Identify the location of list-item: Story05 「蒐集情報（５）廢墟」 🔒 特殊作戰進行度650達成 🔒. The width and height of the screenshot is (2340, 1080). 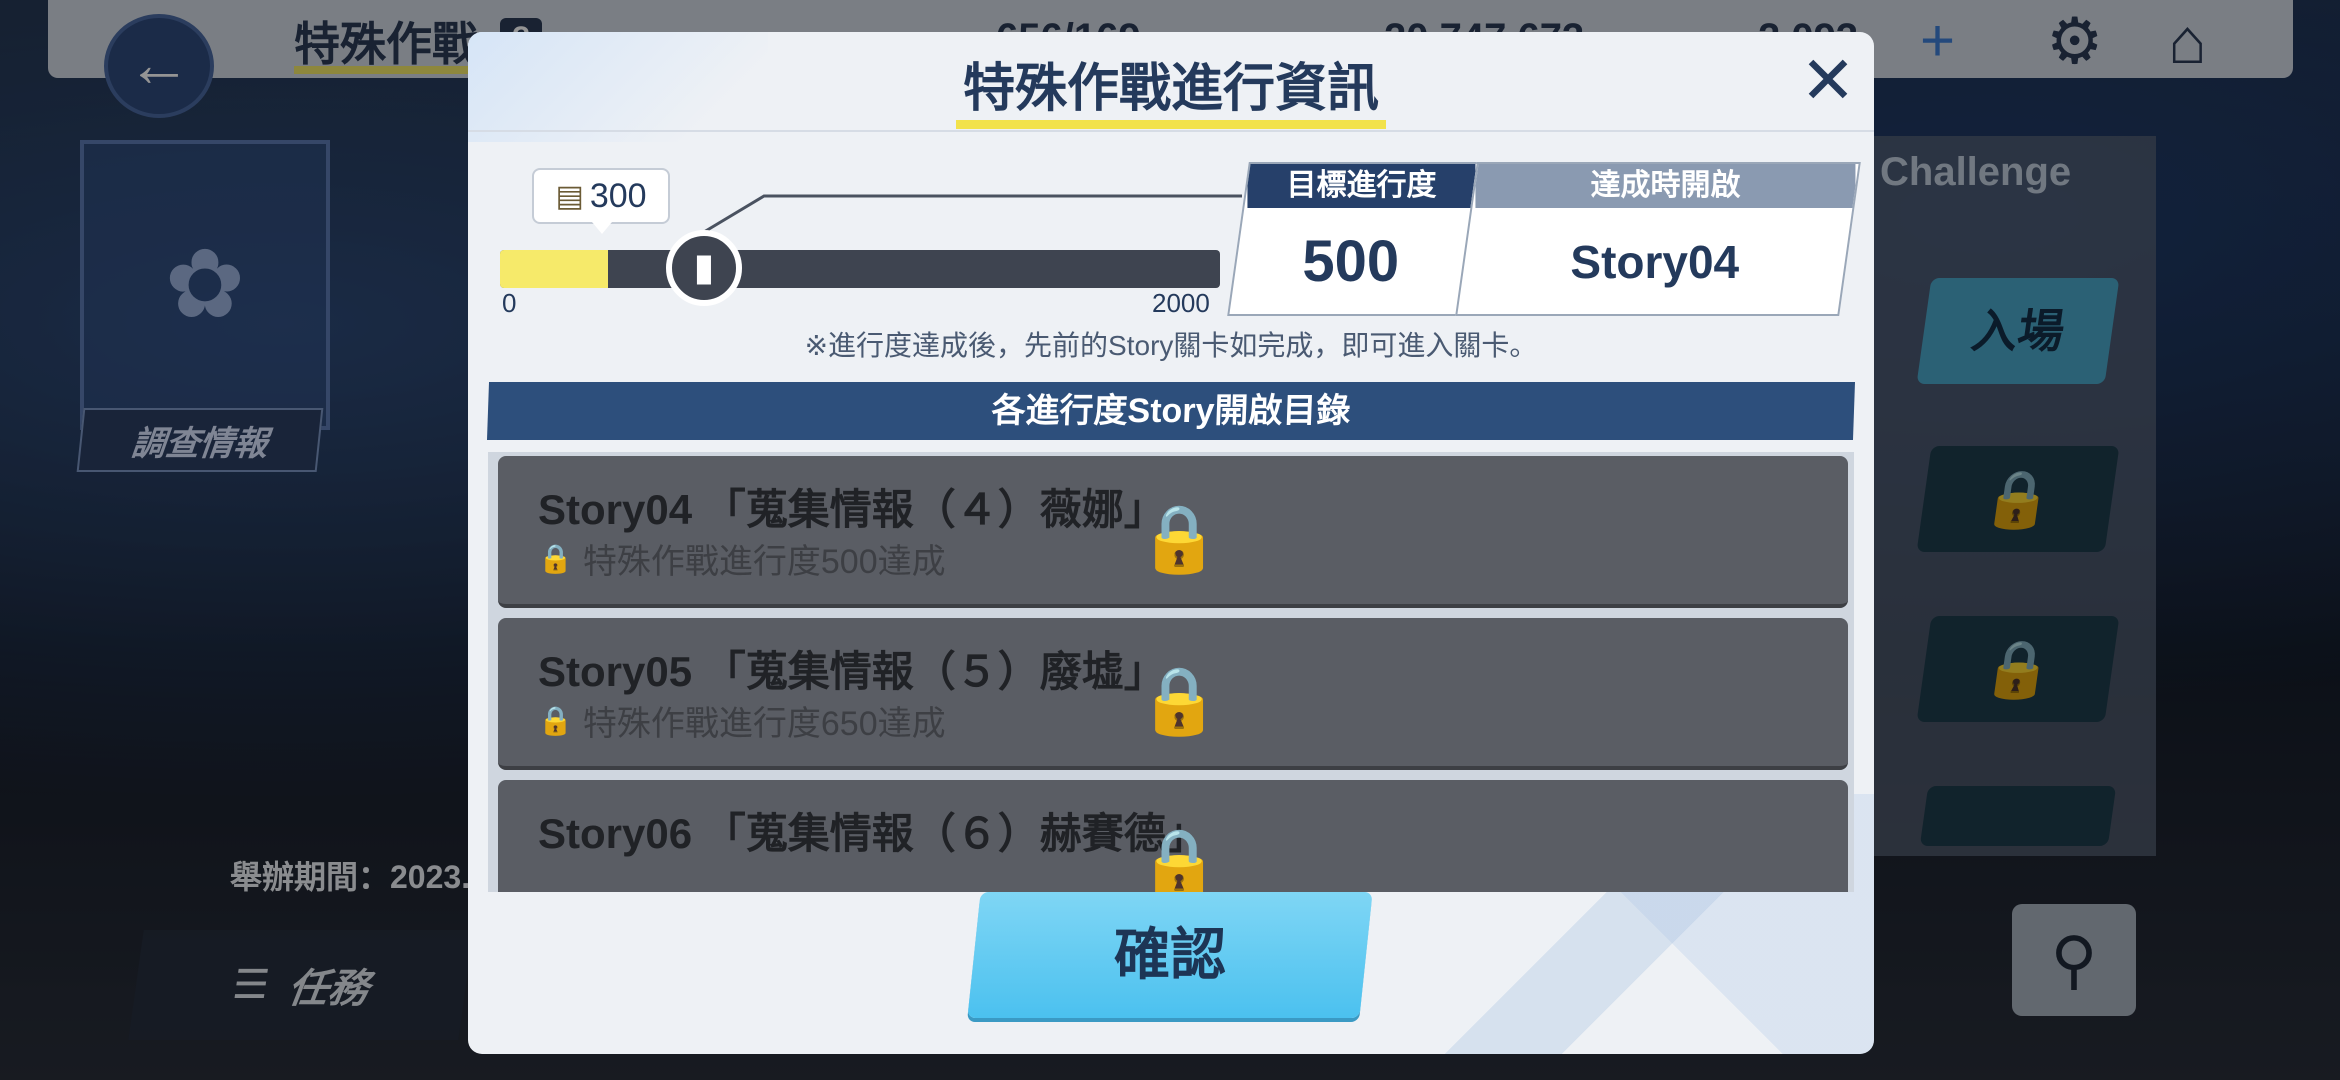
(1173, 694).